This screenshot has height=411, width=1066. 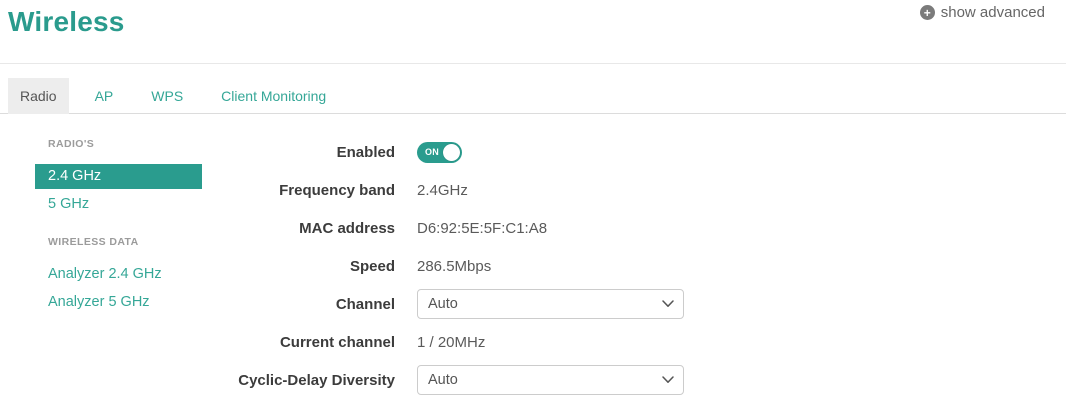 I want to click on form-row-cyclic-delay-diversity: Cyclic-Delay Diversity Auto, so click(x=533, y=380).